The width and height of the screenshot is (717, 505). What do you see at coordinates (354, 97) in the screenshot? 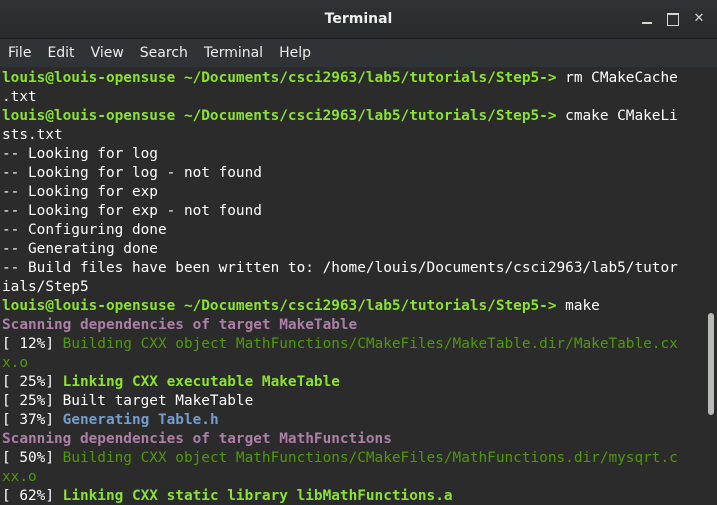
I see `terminal-line: .txt` at bounding box center [354, 97].